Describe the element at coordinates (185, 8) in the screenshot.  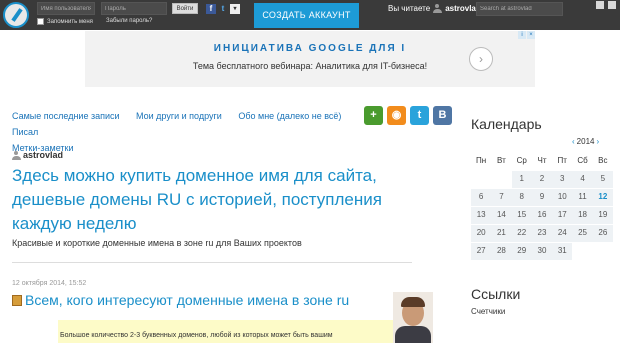
I see `login-button: Войти` at that location.